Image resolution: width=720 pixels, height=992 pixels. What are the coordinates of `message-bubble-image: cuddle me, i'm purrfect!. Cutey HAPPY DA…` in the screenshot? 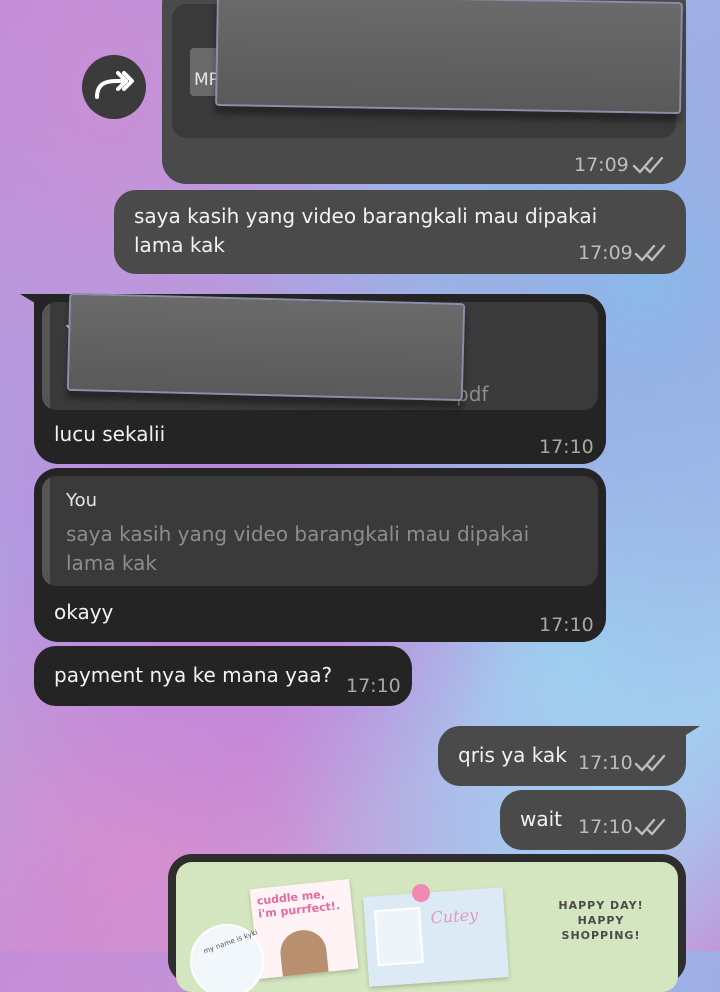 It's located at (427, 923).